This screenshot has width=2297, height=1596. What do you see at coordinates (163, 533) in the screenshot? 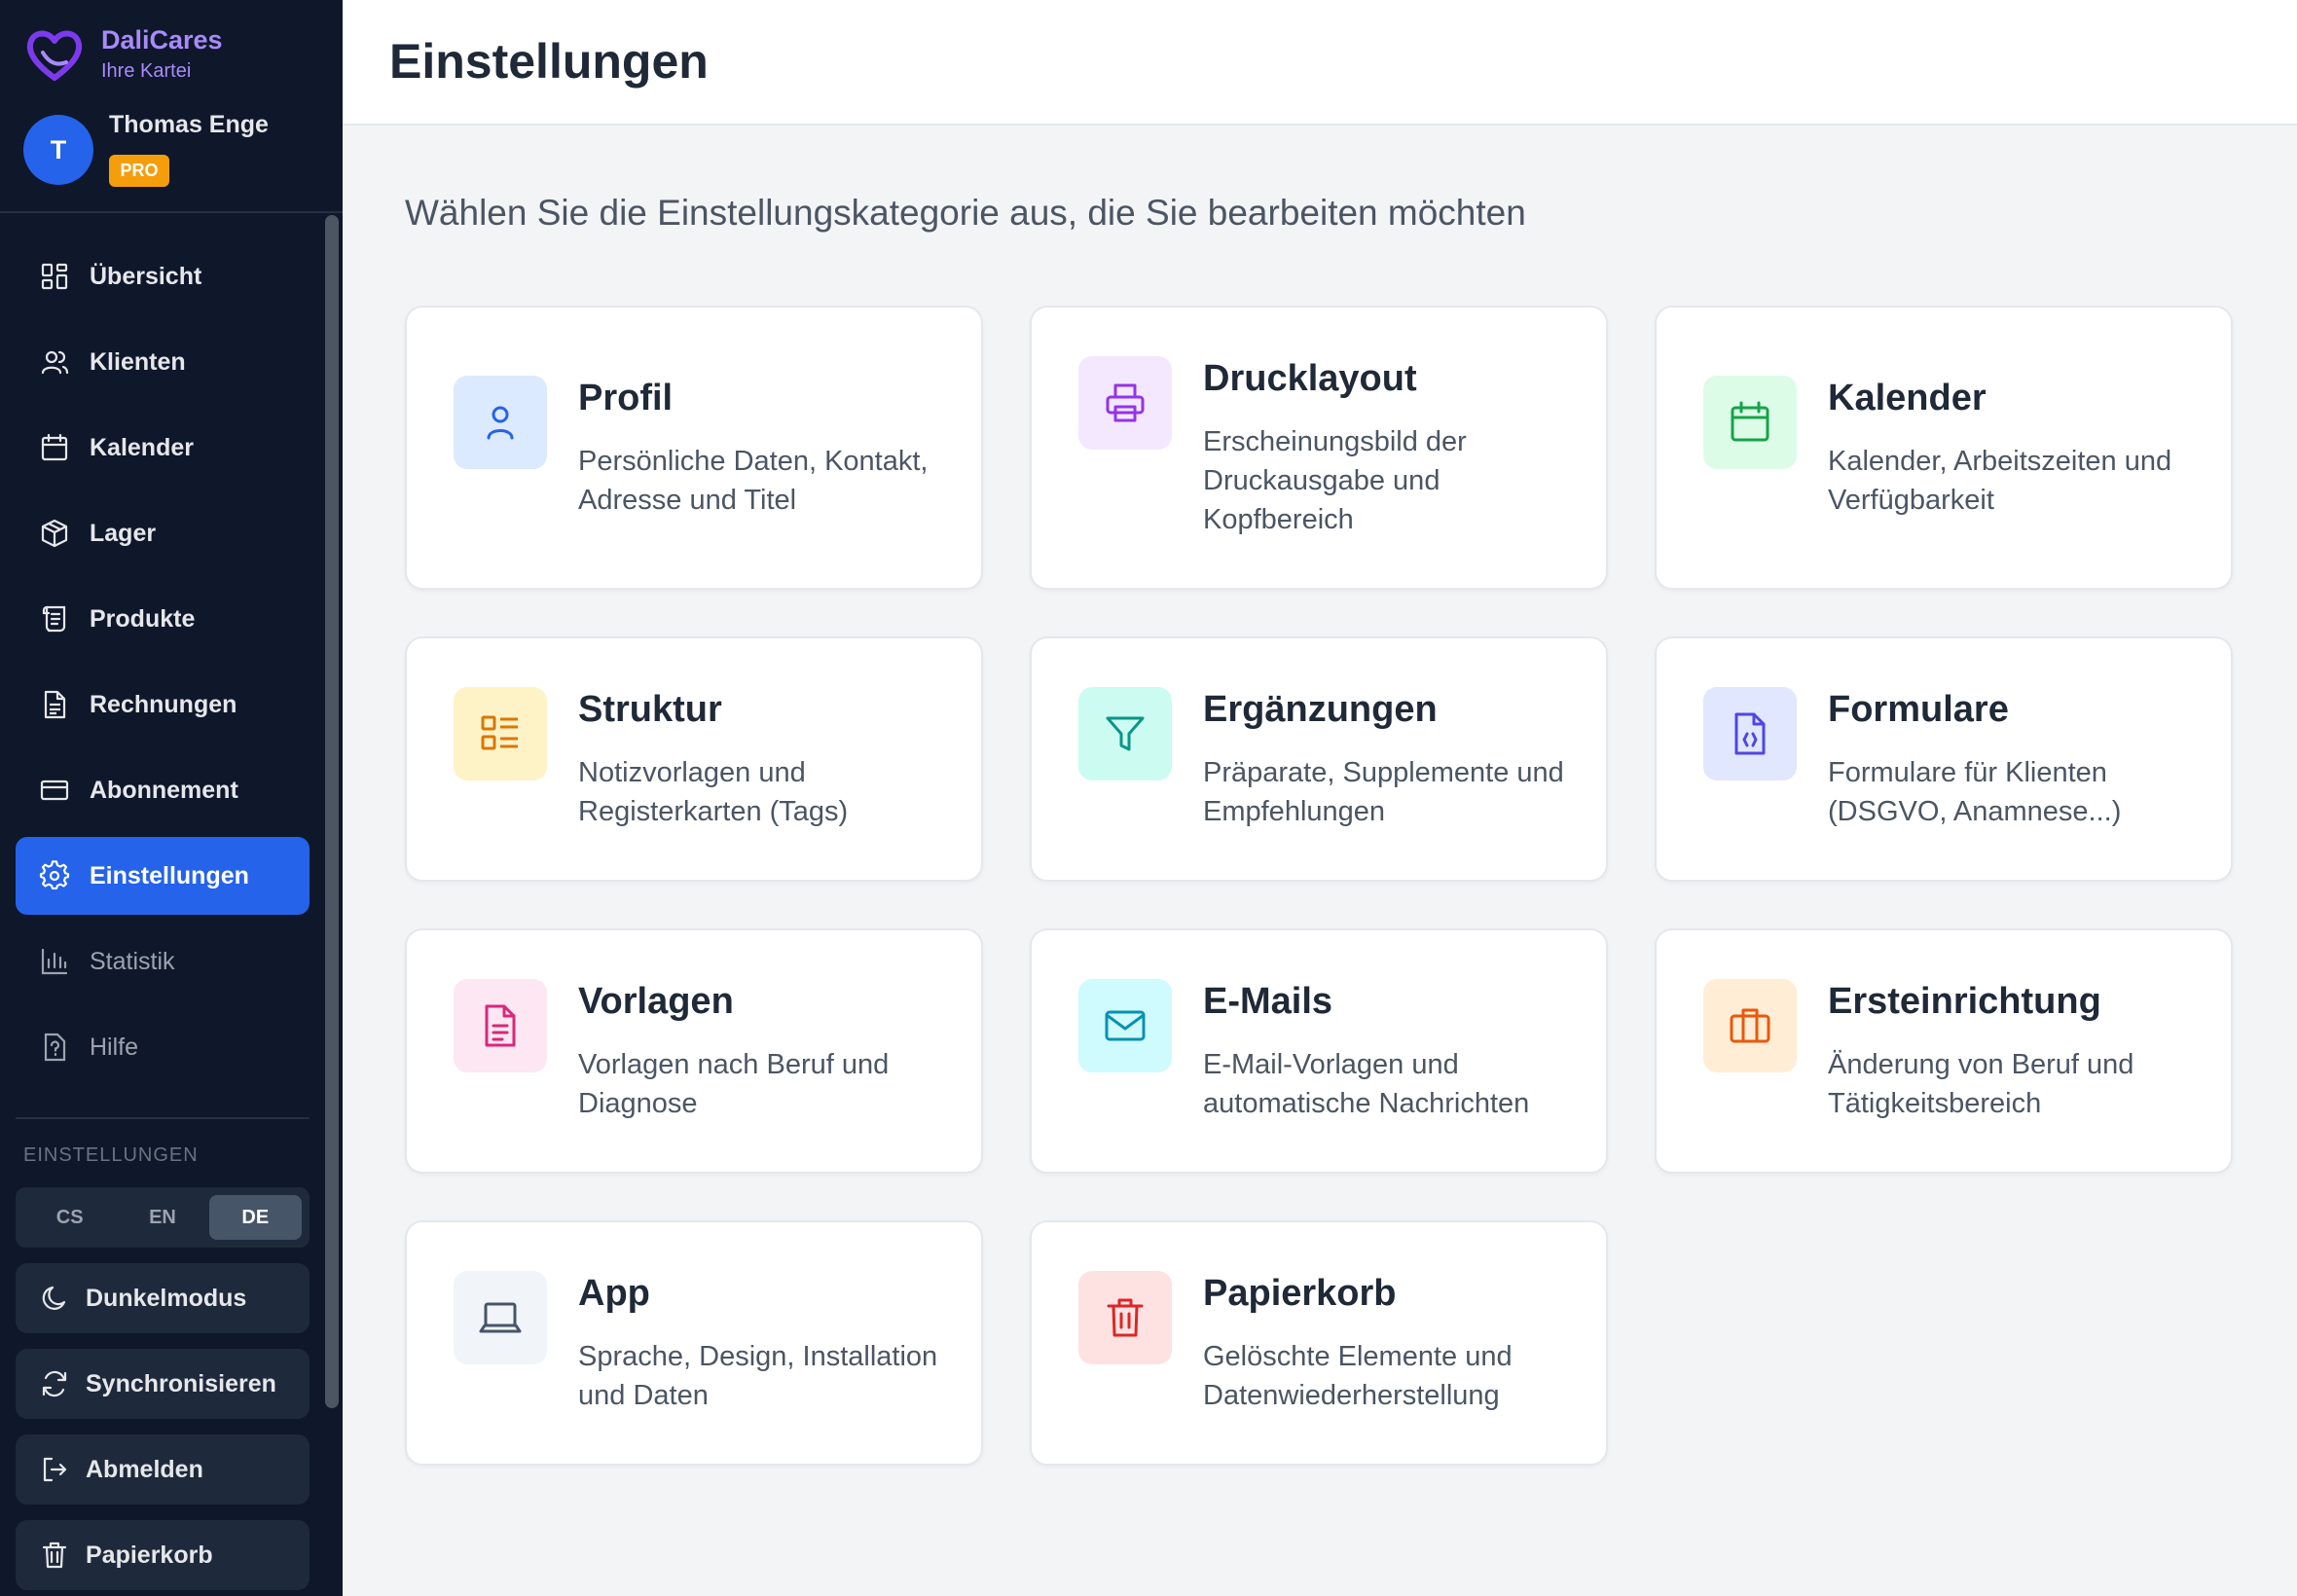
I see `sidebar-item-lager: Lager` at bounding box center [163, 533].